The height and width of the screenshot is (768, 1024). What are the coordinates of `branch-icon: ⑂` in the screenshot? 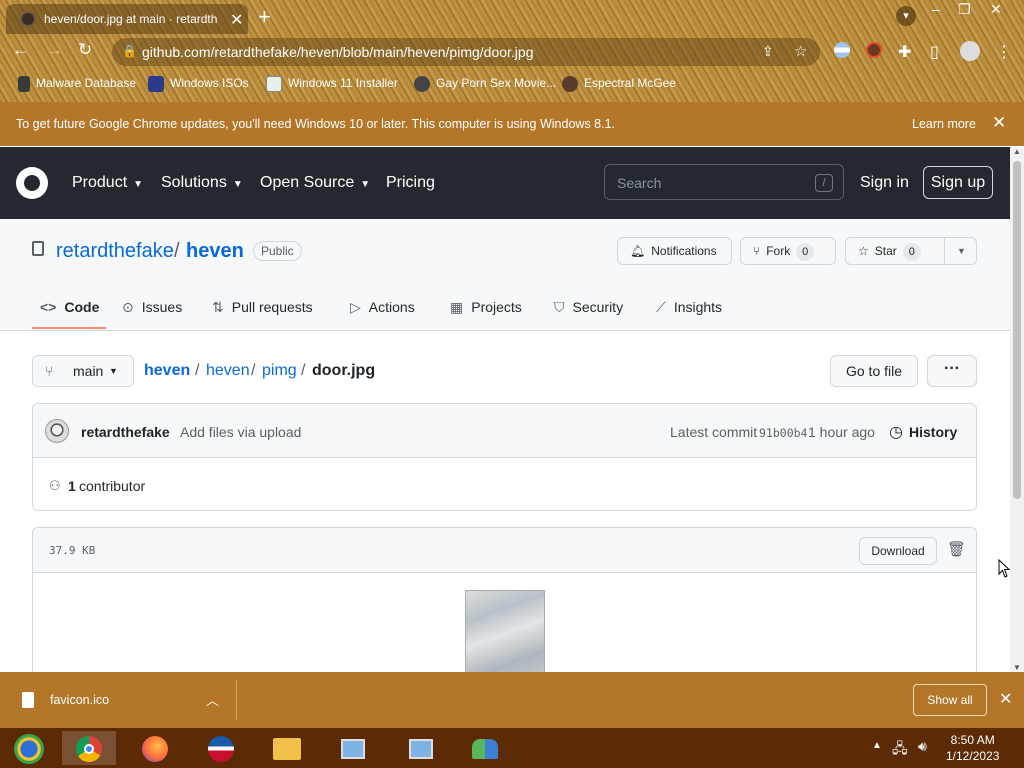 It's located at (49, 371).